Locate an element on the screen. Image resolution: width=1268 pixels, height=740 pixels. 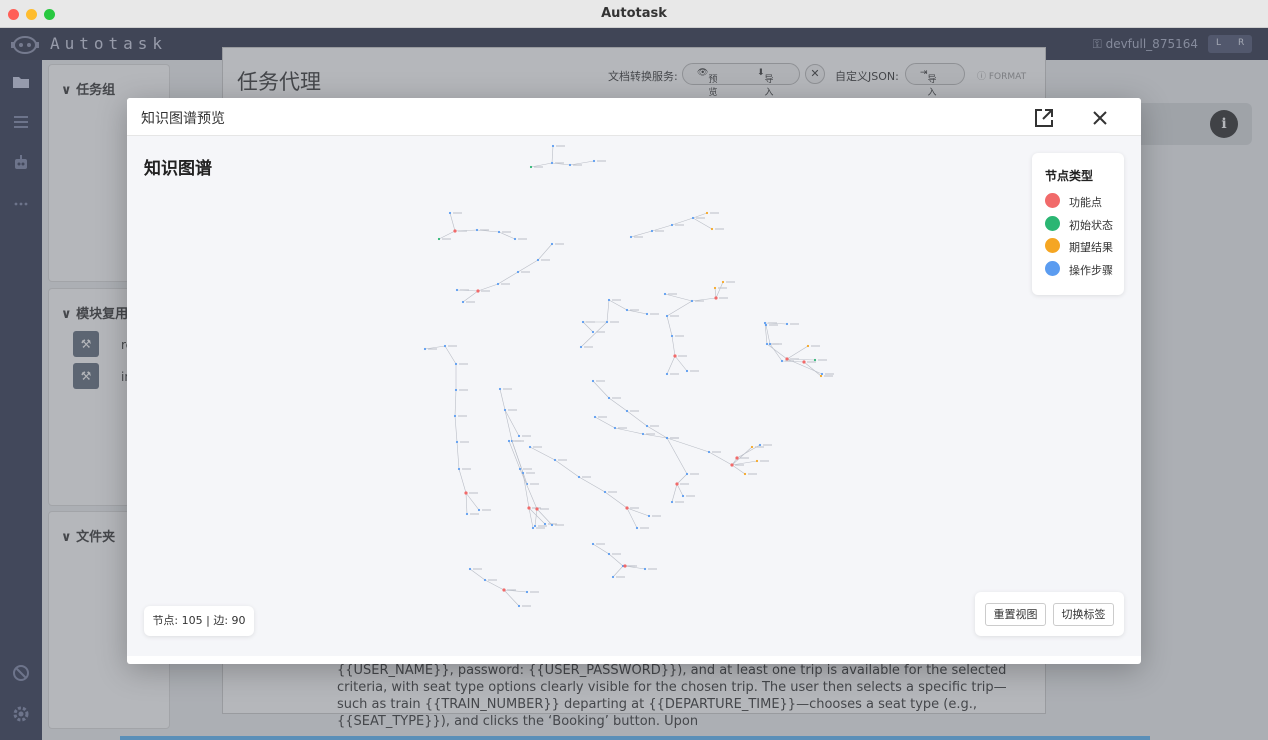
reset-view-button: 重置视图 is located at coordinates (1015, 614).